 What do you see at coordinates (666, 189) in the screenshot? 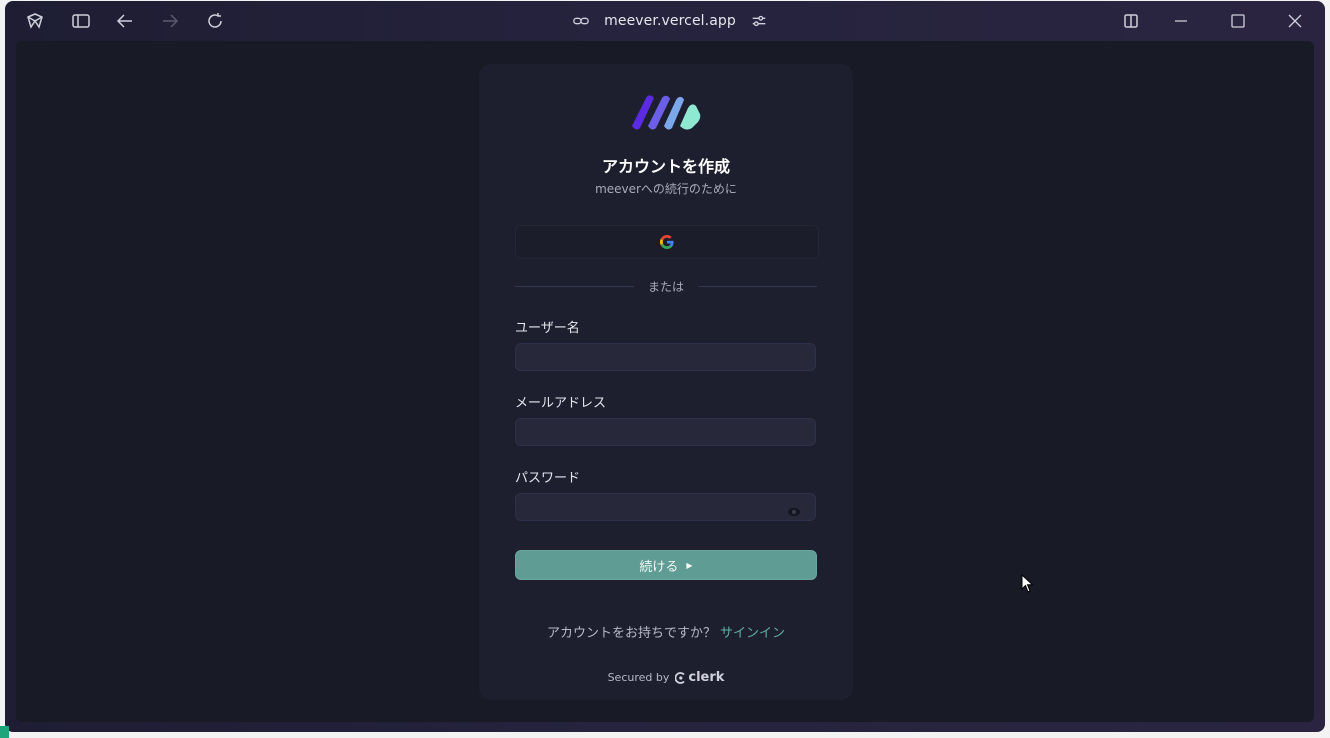
I see `page-subtitle: meeverへの続行のために` at bounding box center [666, 189].